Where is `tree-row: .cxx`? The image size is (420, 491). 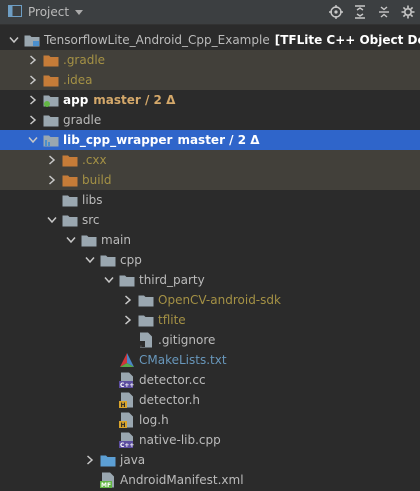 tree-row: .cxx is located at coordinates (210, 160).